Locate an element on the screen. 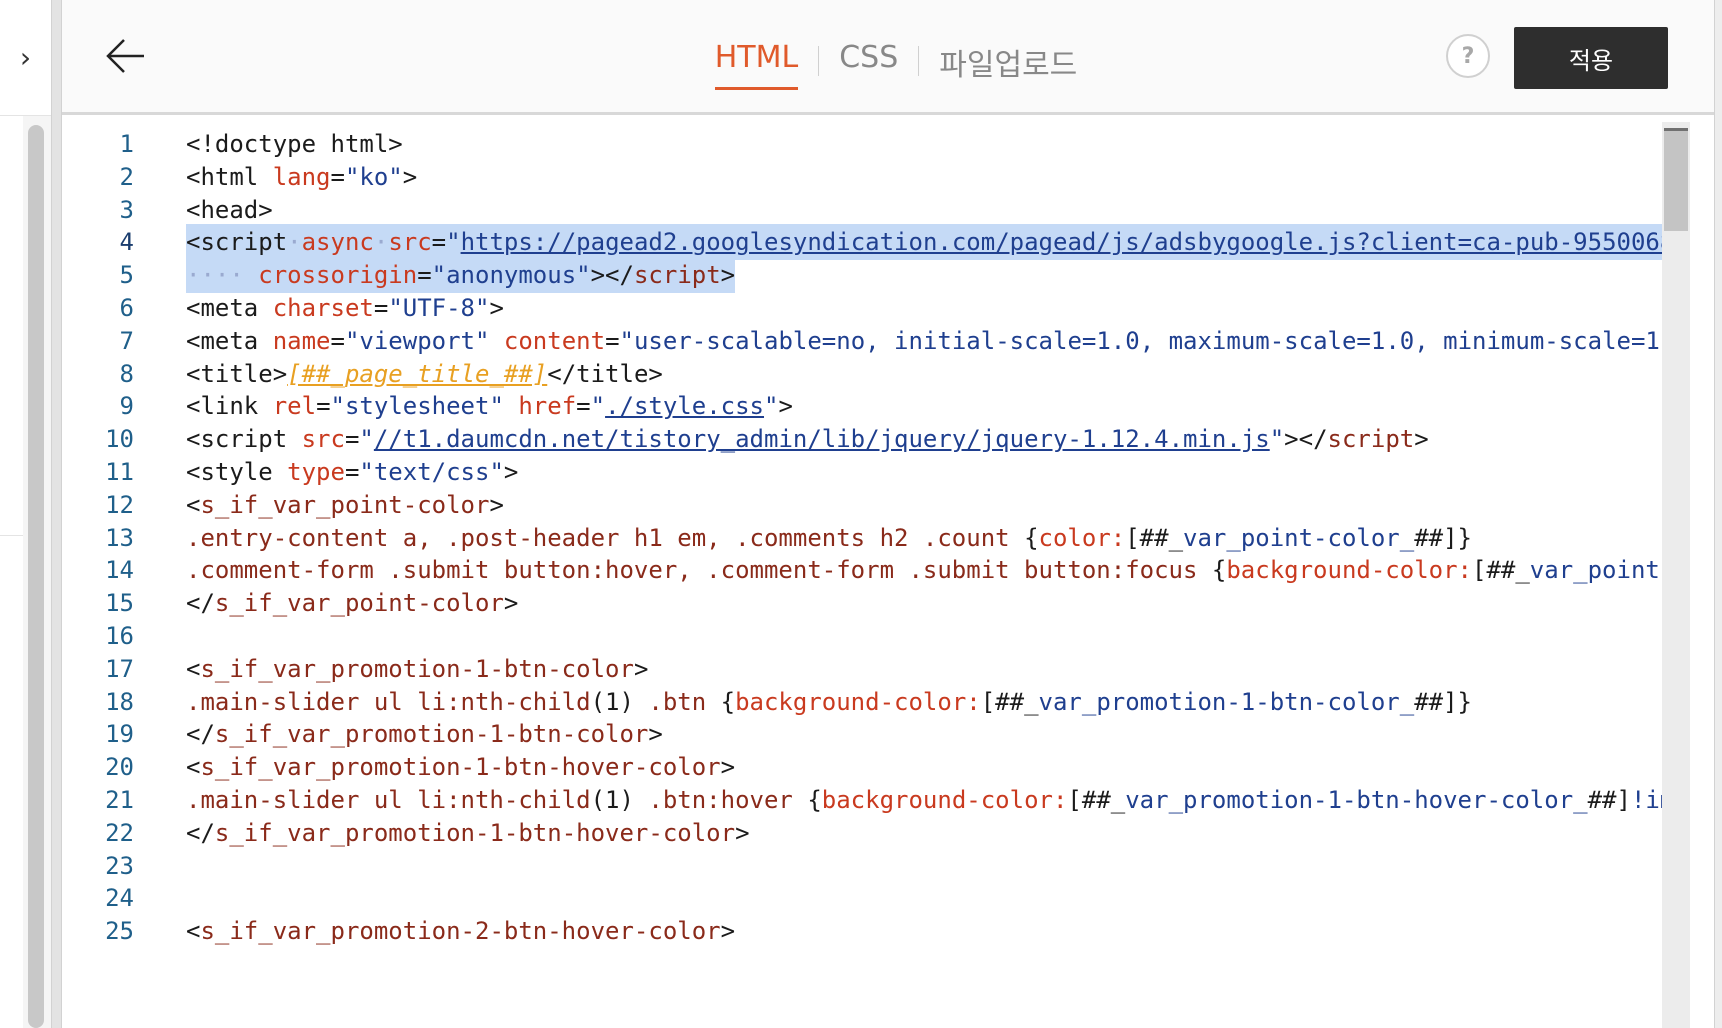 This screenshot has height=1028, width=1722. code-token: "stylesheet" is located at coordinates (417, 406).